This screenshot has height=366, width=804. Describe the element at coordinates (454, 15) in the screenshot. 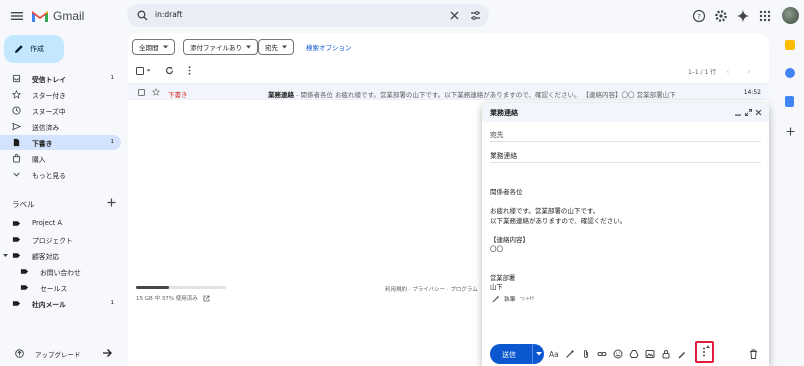

I see `clear-search-icon` at that location.